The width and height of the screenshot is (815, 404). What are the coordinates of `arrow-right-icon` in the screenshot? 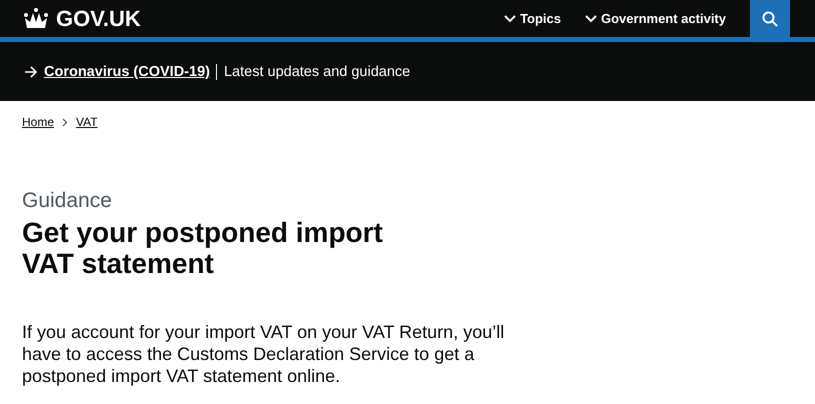 It's located at (31, 72).